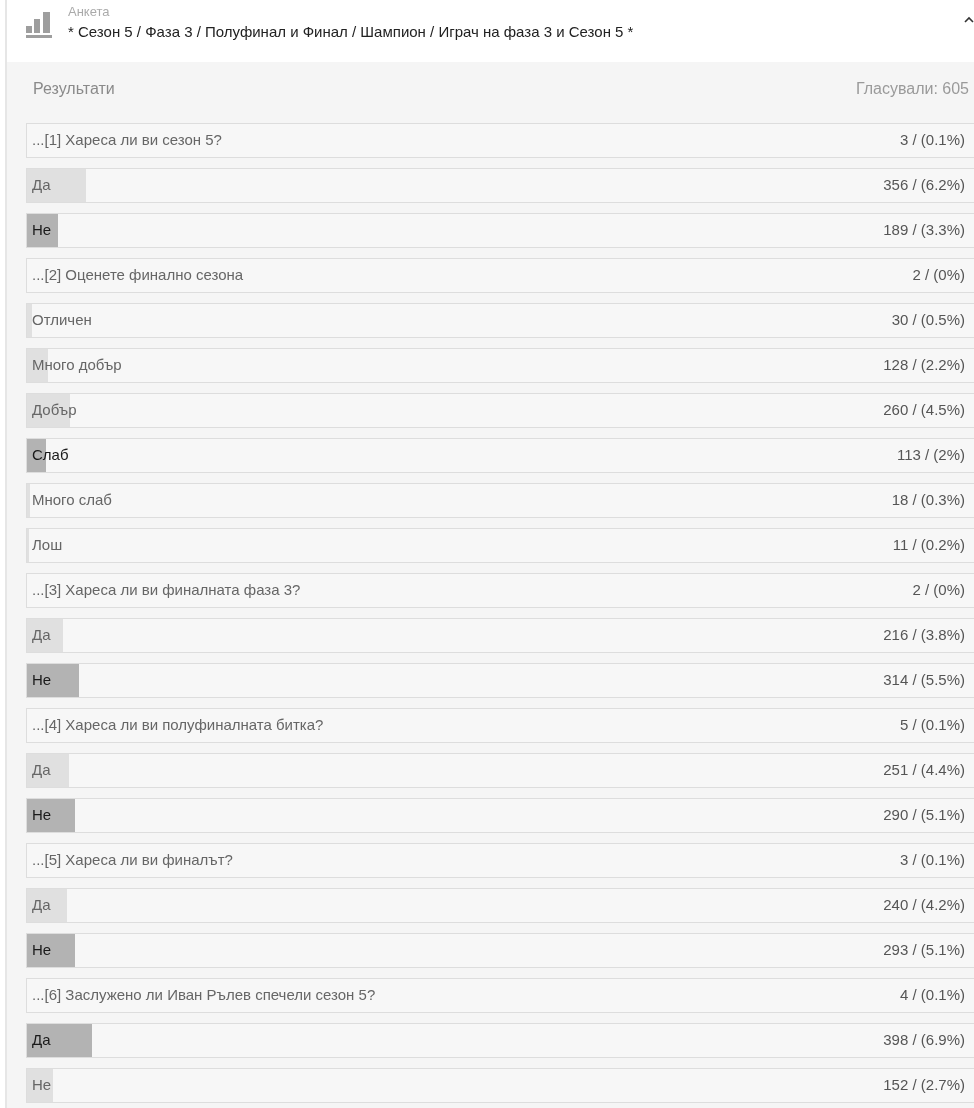  What do you see at coordinates (928, 545) in the screenshot?
I see `answer-count: 11 / (0.2%)` at bounding box center [928, 545].